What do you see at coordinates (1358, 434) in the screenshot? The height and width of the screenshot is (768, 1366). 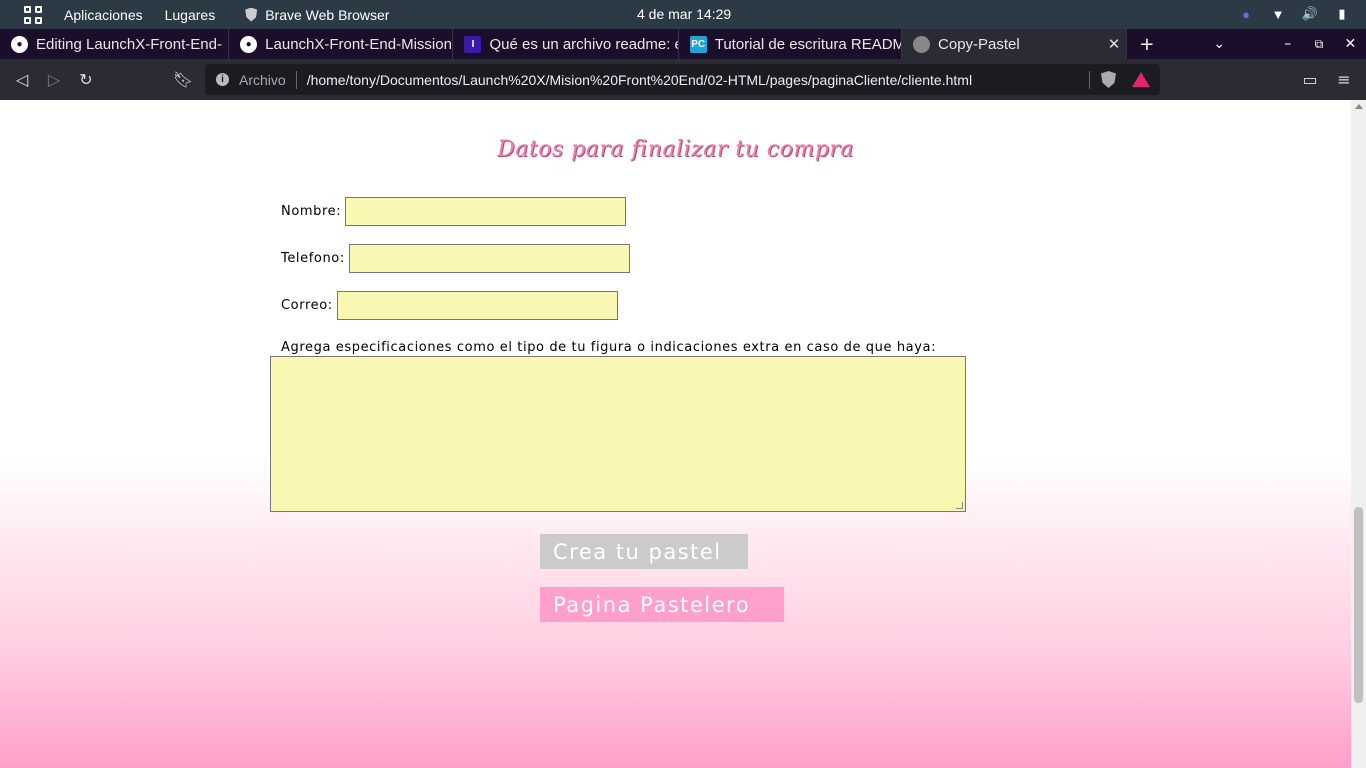 I see `vertical-scrollbar` at bounding box center [1358, 434].